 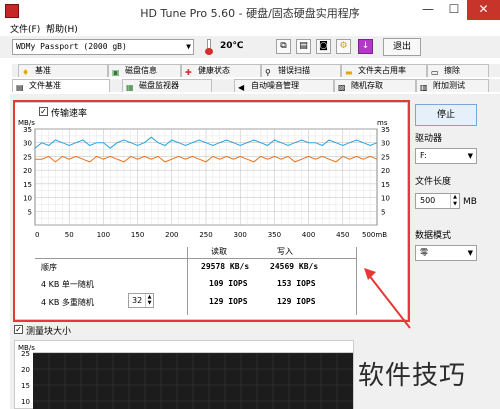 I want to click on copy-icon: ⧉, so click(x=283, y=46).